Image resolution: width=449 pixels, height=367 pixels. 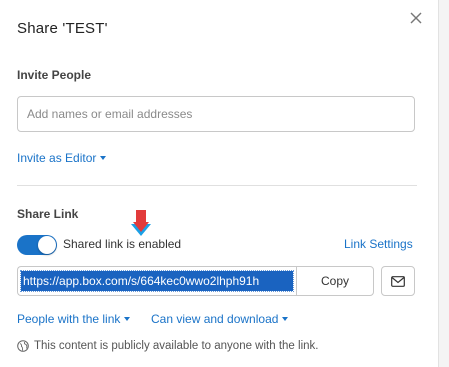 What do you see at coordinates (215, 319) in the screenshot?
I see `permission-label: Can view and download` at bounding box center [215, 319].